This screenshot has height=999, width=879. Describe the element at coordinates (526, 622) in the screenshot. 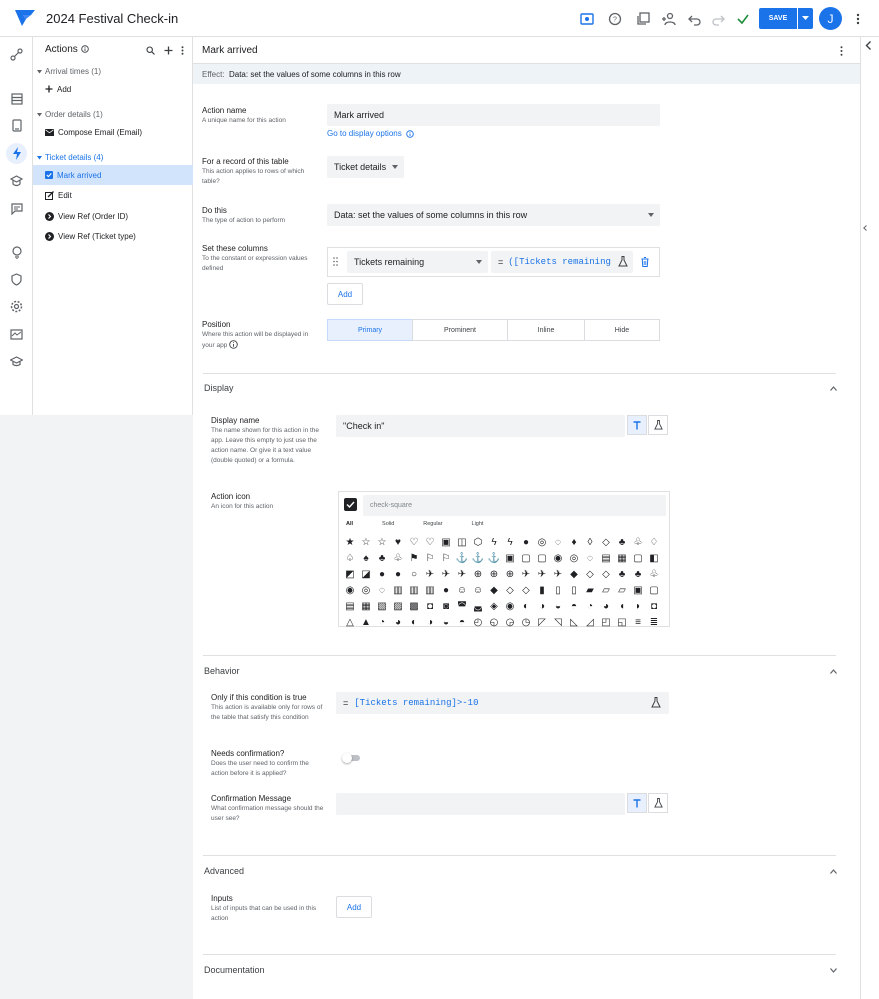

I see `icon-option: ◷` at that location.